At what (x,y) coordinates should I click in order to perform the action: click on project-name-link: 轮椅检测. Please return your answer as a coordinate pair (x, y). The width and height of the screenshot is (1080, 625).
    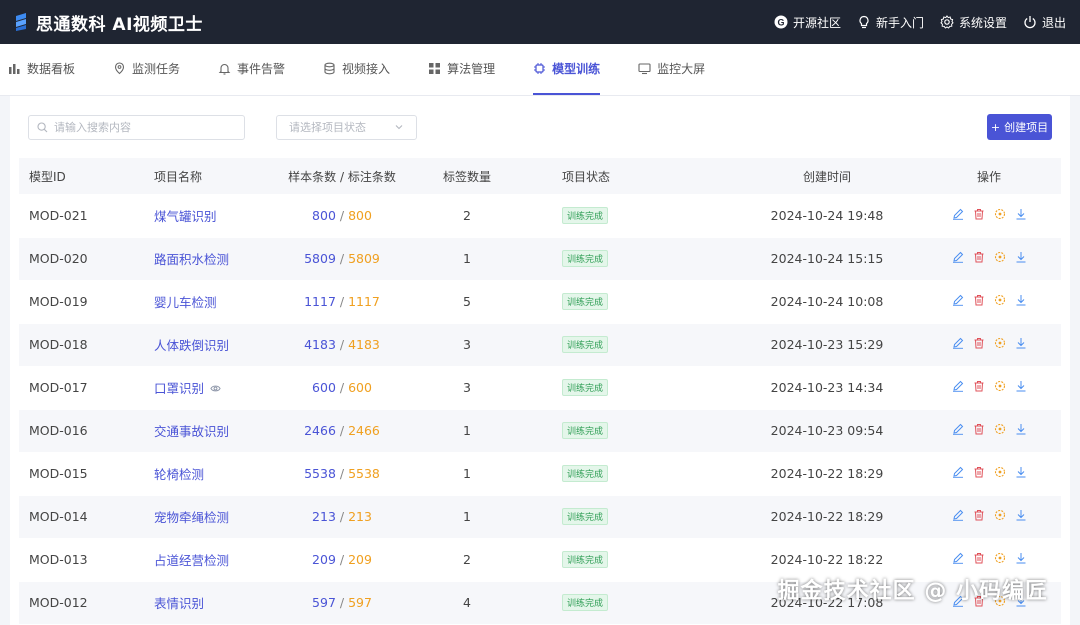
    Looking at the image, I should click on (179, 474).